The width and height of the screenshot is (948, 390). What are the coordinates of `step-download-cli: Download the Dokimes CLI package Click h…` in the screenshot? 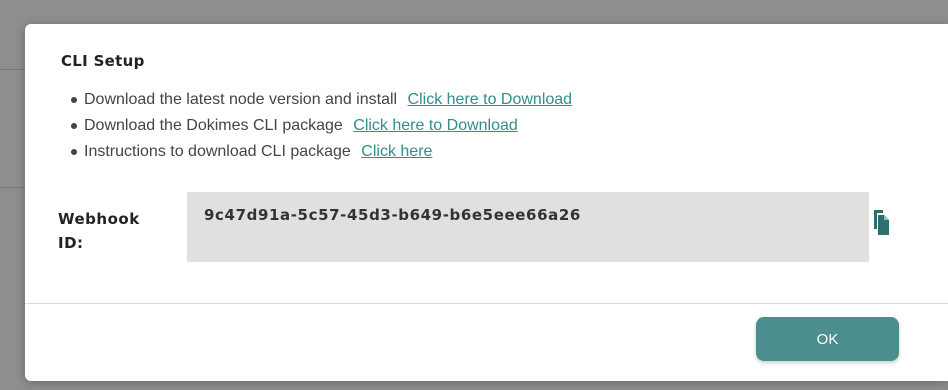 It's located at (321, 128).